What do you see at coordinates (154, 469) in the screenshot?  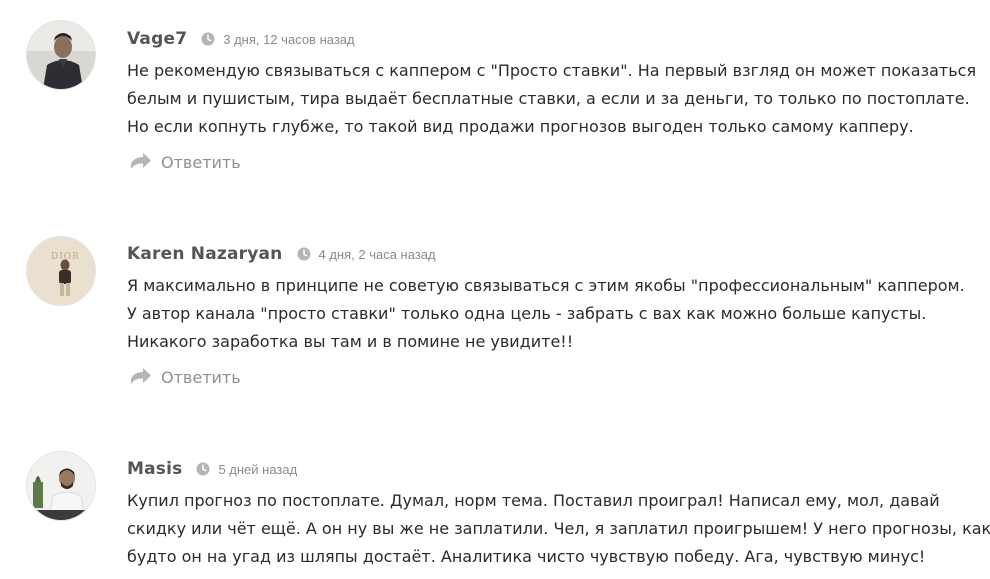 I see `comment-author: Masis` at bounding box center [154, 469].